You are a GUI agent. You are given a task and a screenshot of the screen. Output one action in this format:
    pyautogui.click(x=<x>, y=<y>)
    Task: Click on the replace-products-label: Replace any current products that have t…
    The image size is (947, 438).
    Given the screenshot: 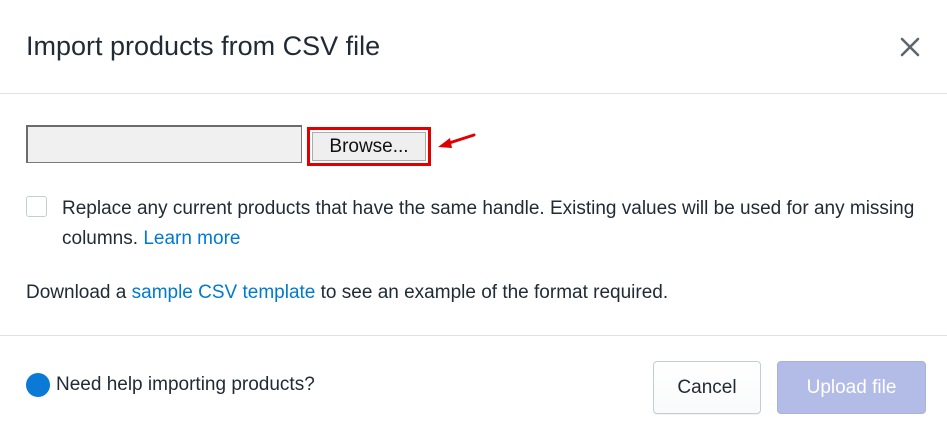 What is the action you would take?
    pyautogui.click(x=497, y=224)
    